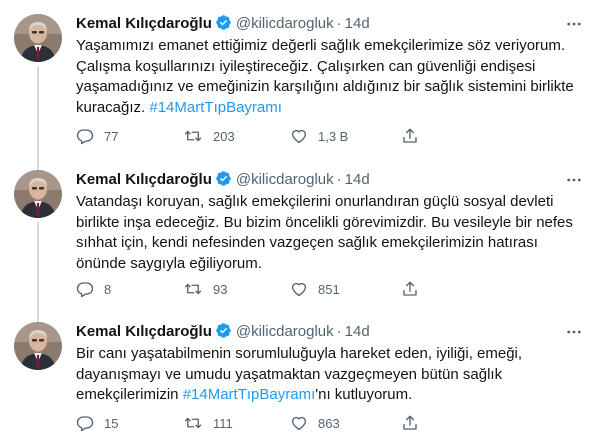 The height and width of the screenshot is (444, 600). What do you see at coordinates (329, 423) in the screenshot?
I see `like-count: 863` at bounding box center [329, 423].